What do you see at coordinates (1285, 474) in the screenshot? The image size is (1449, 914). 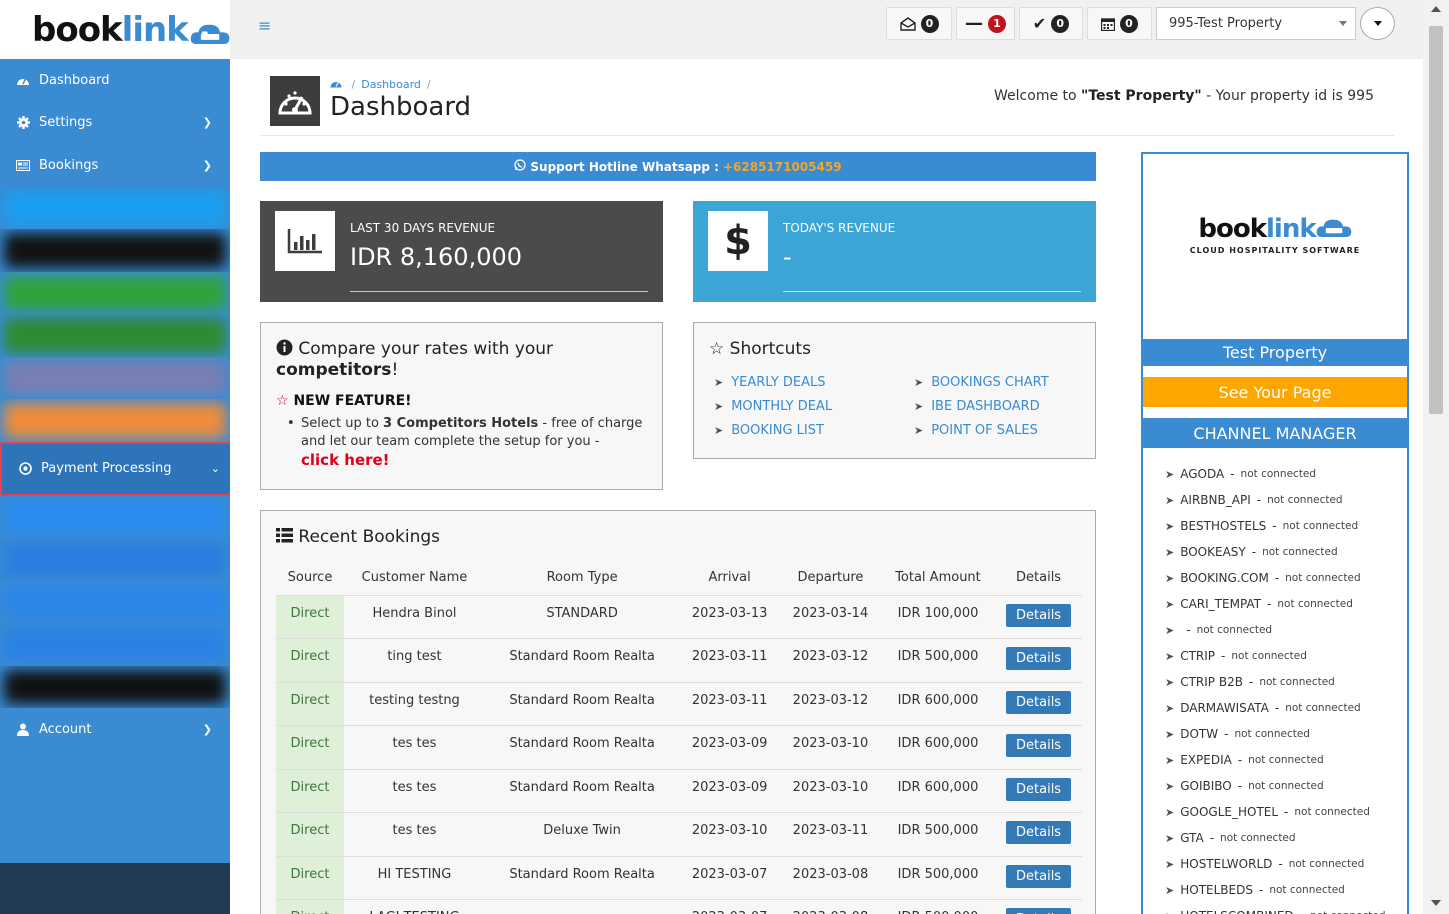 I see `channel-item: ➤ AGODA - not connected` at bounding box center [1285, 474].